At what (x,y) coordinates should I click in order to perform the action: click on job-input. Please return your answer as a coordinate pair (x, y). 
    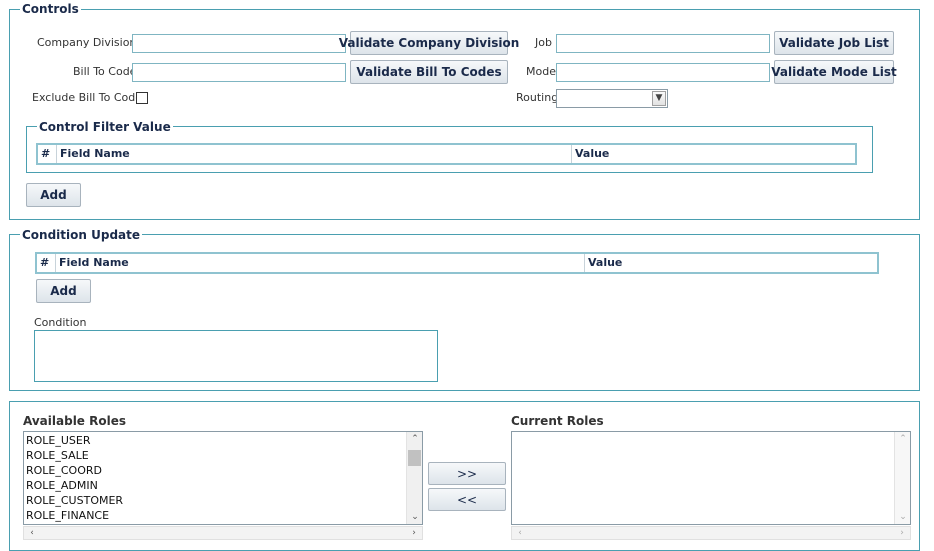
    Looking at the image, I should click on (663, 43).